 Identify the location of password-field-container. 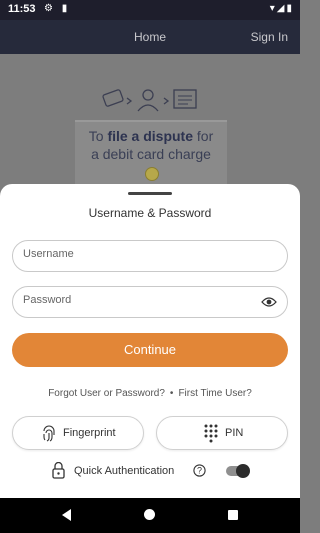
(150, 302).